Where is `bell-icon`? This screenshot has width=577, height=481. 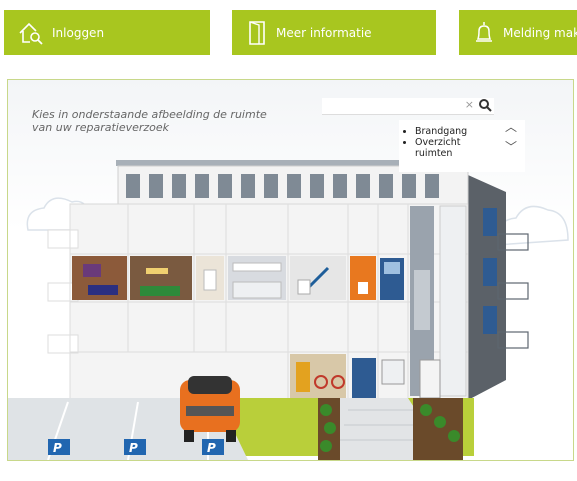
bell-icon is located at coordinates (484, 31).